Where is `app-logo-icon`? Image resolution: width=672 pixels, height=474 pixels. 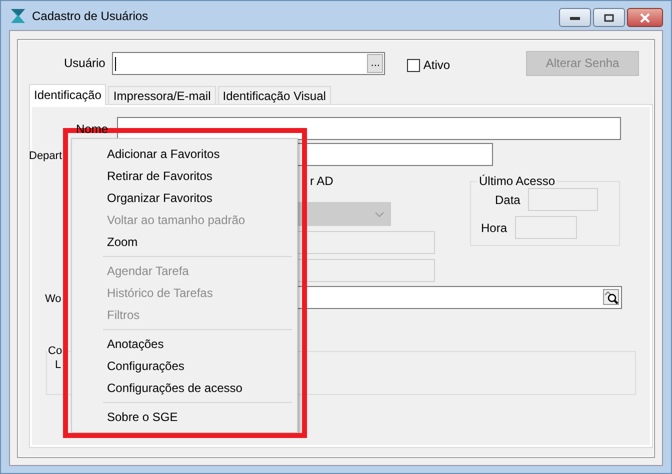 app-logo-icon is located at coordinates (18, 16).